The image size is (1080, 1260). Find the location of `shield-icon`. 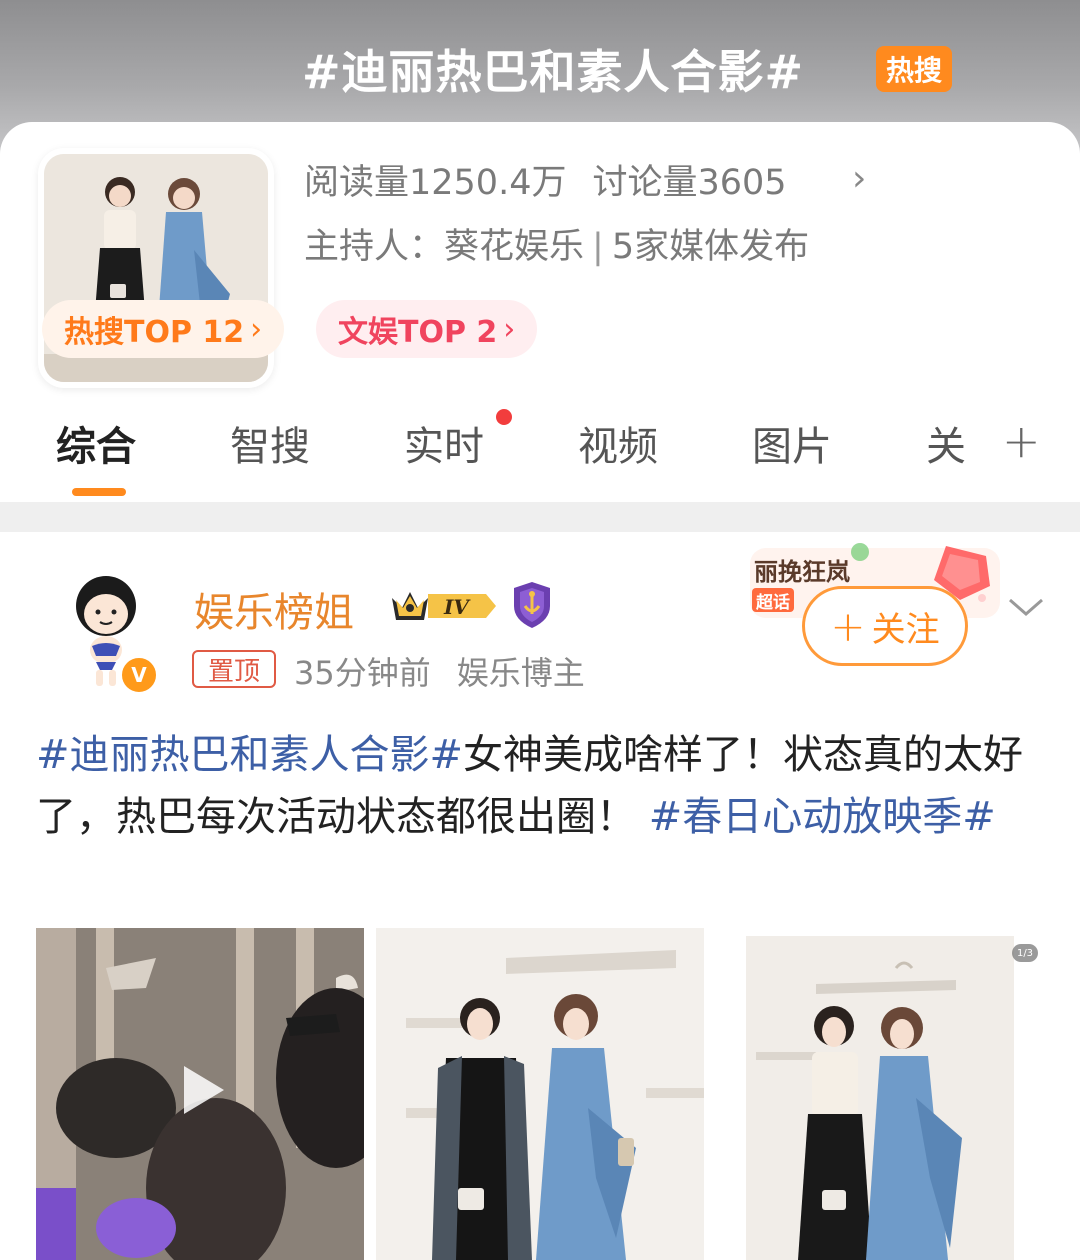

shield-icon is located at coordinates (532, 605).